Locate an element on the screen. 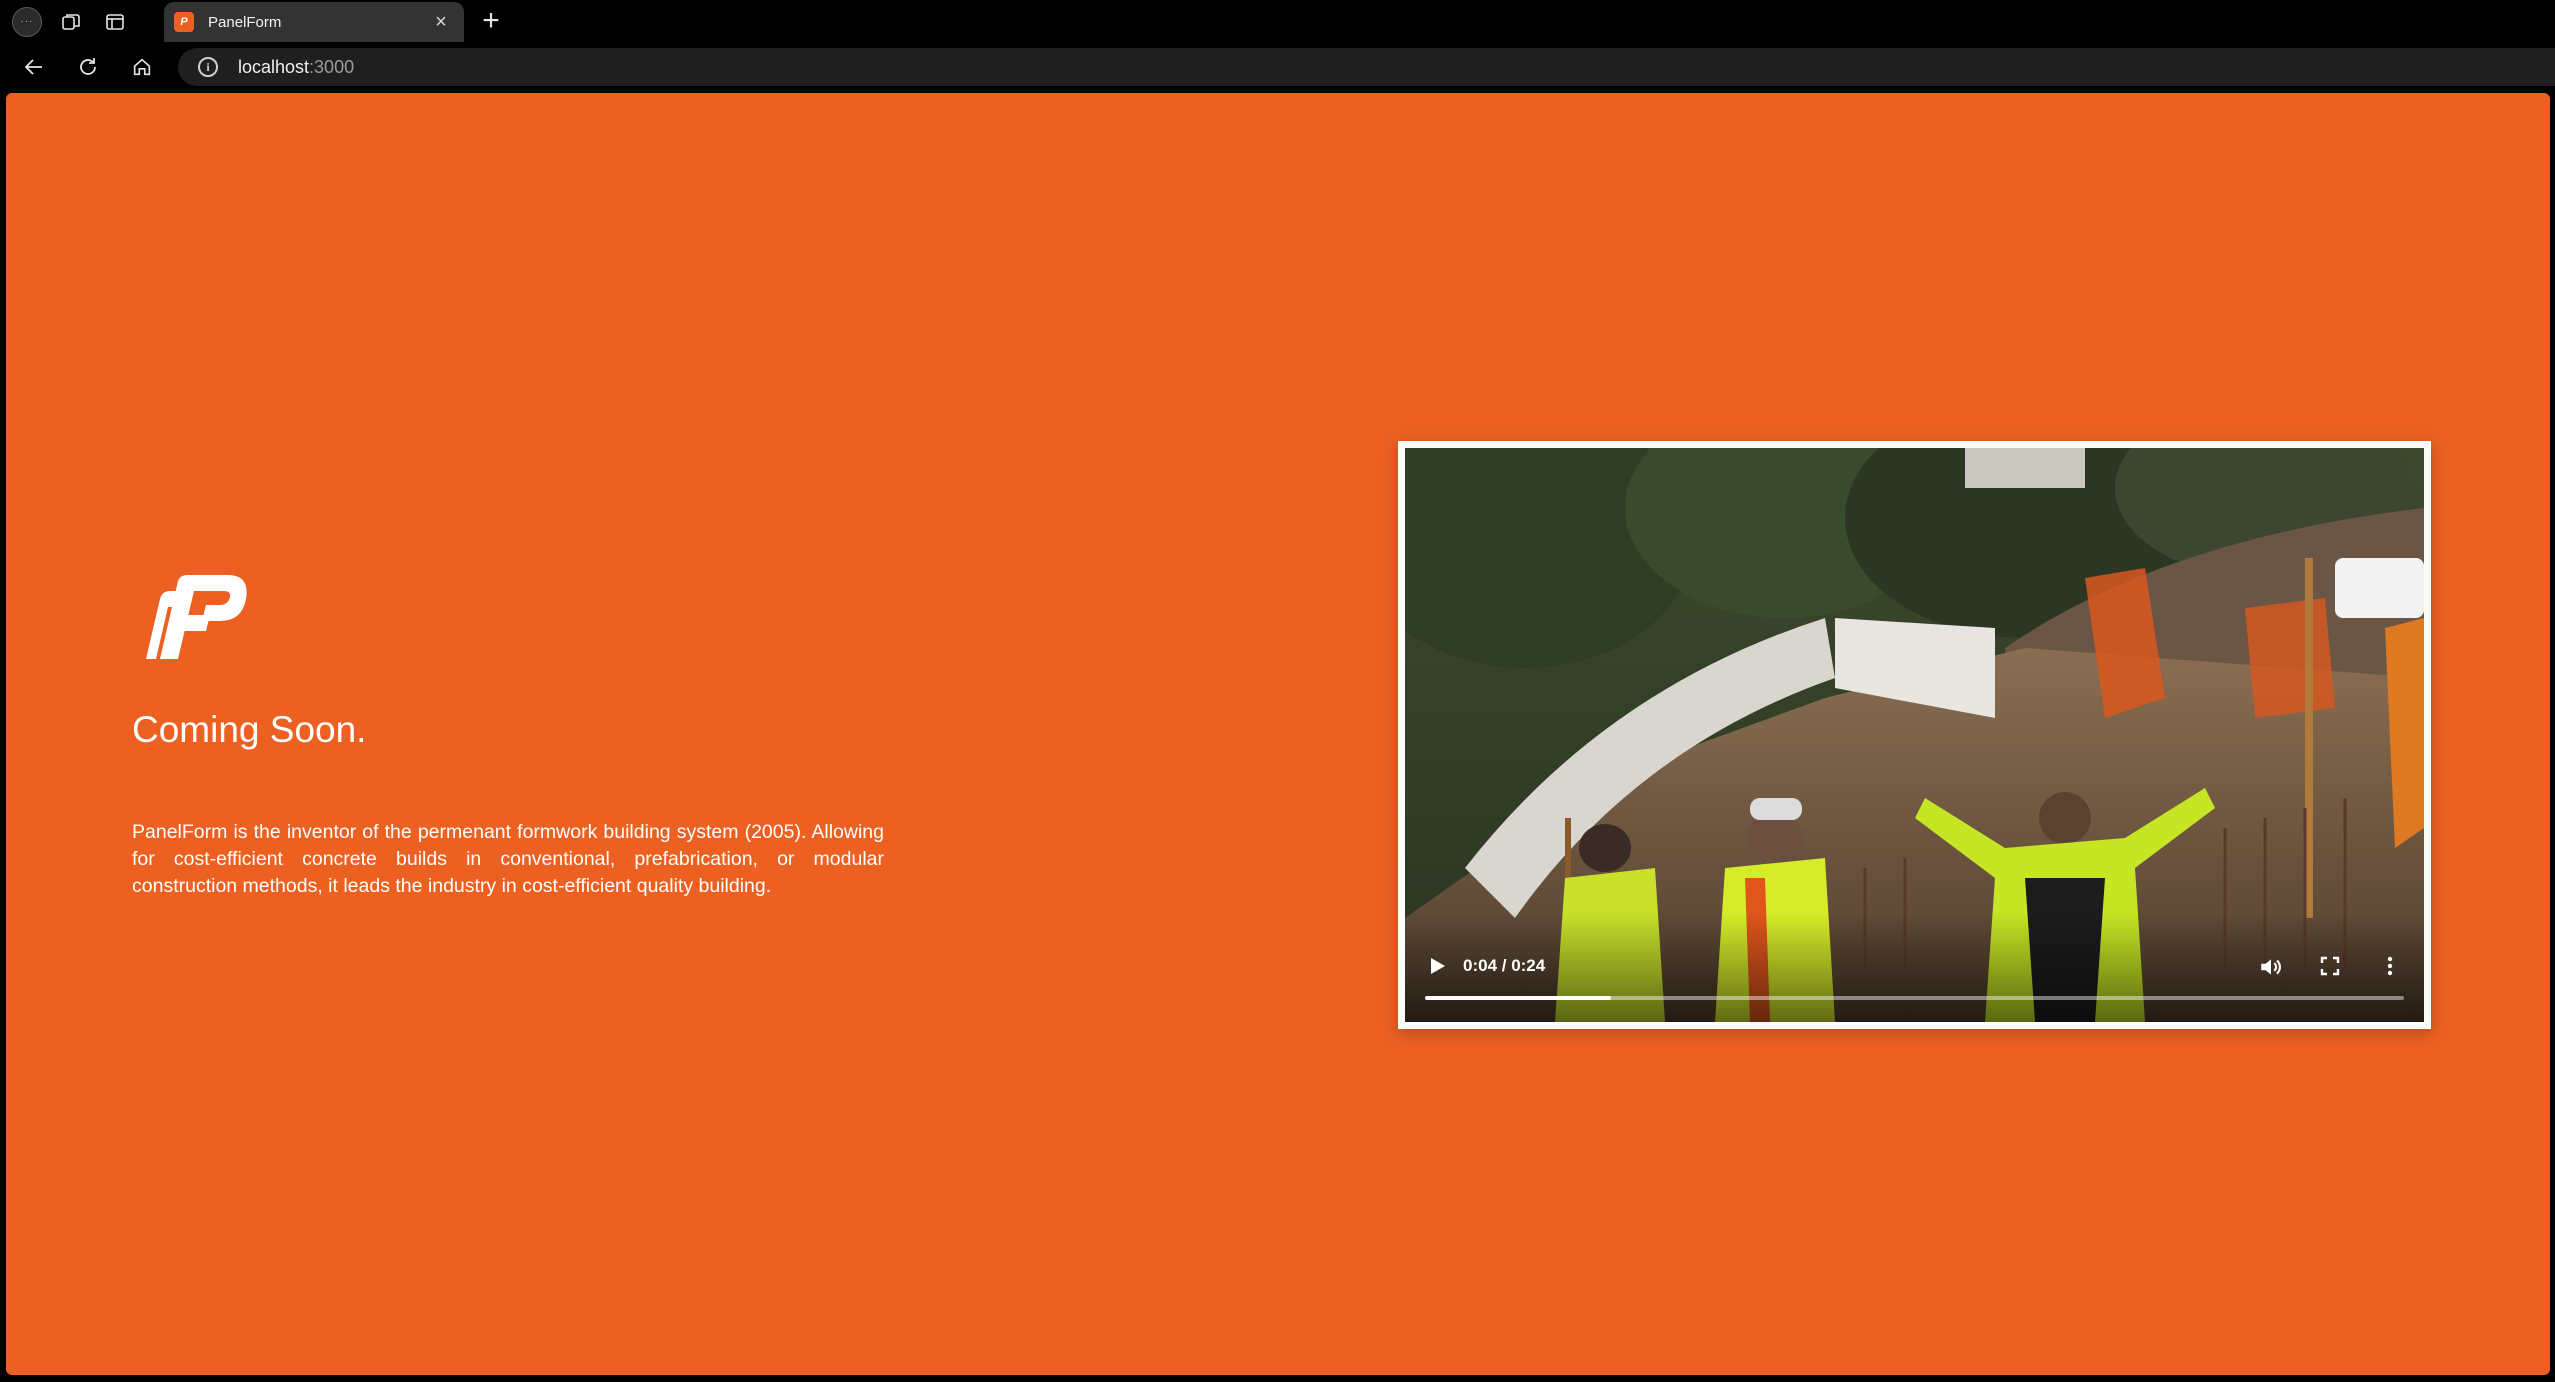  page-title: Coming Soon. is located at coordinates (249, 729).